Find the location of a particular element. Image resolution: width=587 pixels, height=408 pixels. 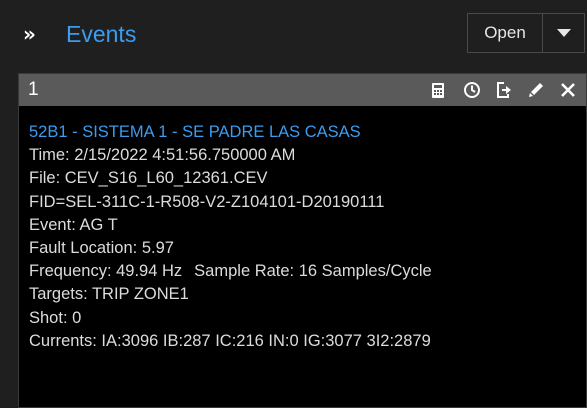

close-icon is located at coordinates (568, 90).